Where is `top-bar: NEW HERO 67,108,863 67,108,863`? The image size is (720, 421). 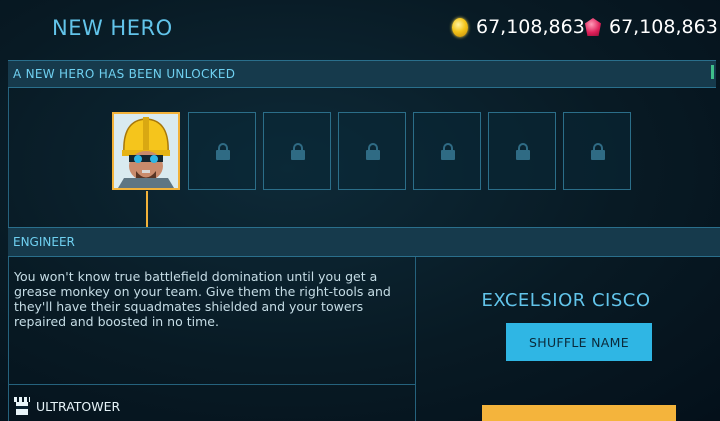
top-bar: NEW HERO 67,108,863 67,108,863 is located at coordinates (360, 30).